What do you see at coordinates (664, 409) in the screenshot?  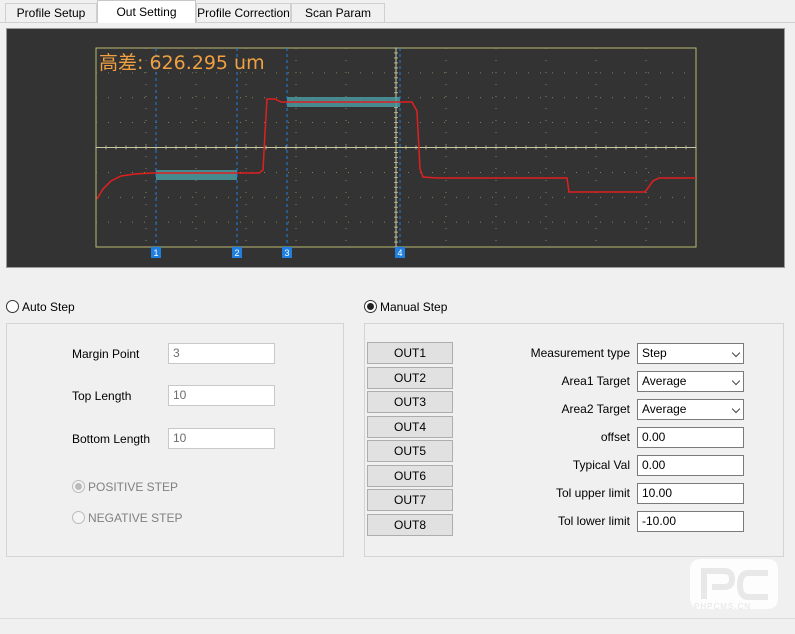 I see `area2-target-value: Average` at bounding box center [664, 409].